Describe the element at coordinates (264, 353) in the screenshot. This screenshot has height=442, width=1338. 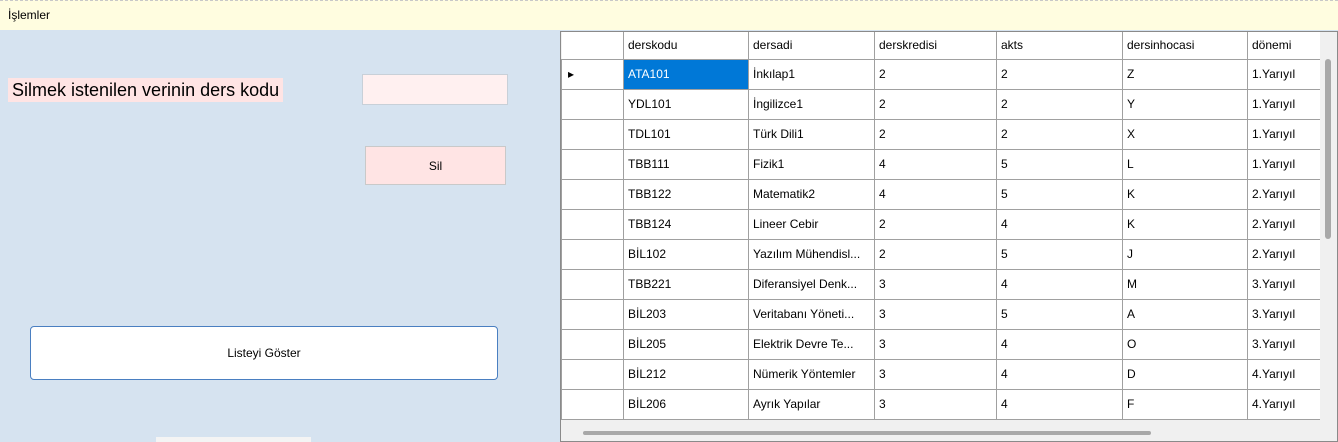
I see `show-list-button: Listeyi Göster` at that location.